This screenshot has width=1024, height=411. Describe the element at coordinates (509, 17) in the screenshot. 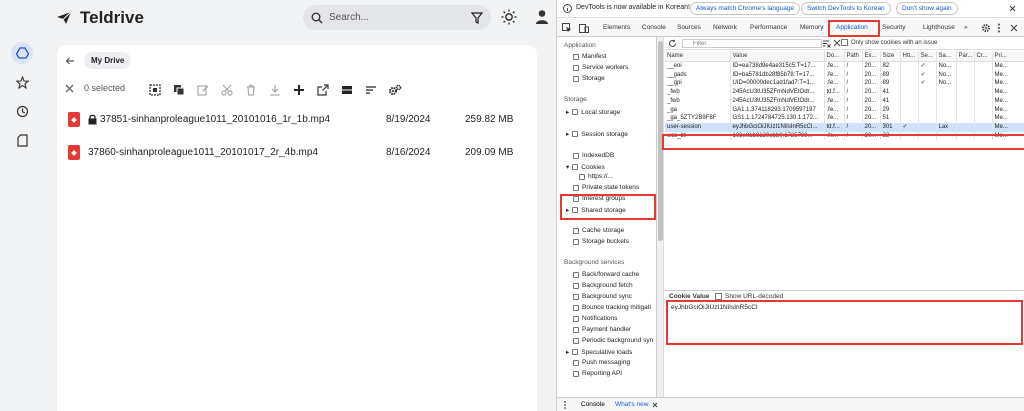

I see `brightness-icon` at that location.